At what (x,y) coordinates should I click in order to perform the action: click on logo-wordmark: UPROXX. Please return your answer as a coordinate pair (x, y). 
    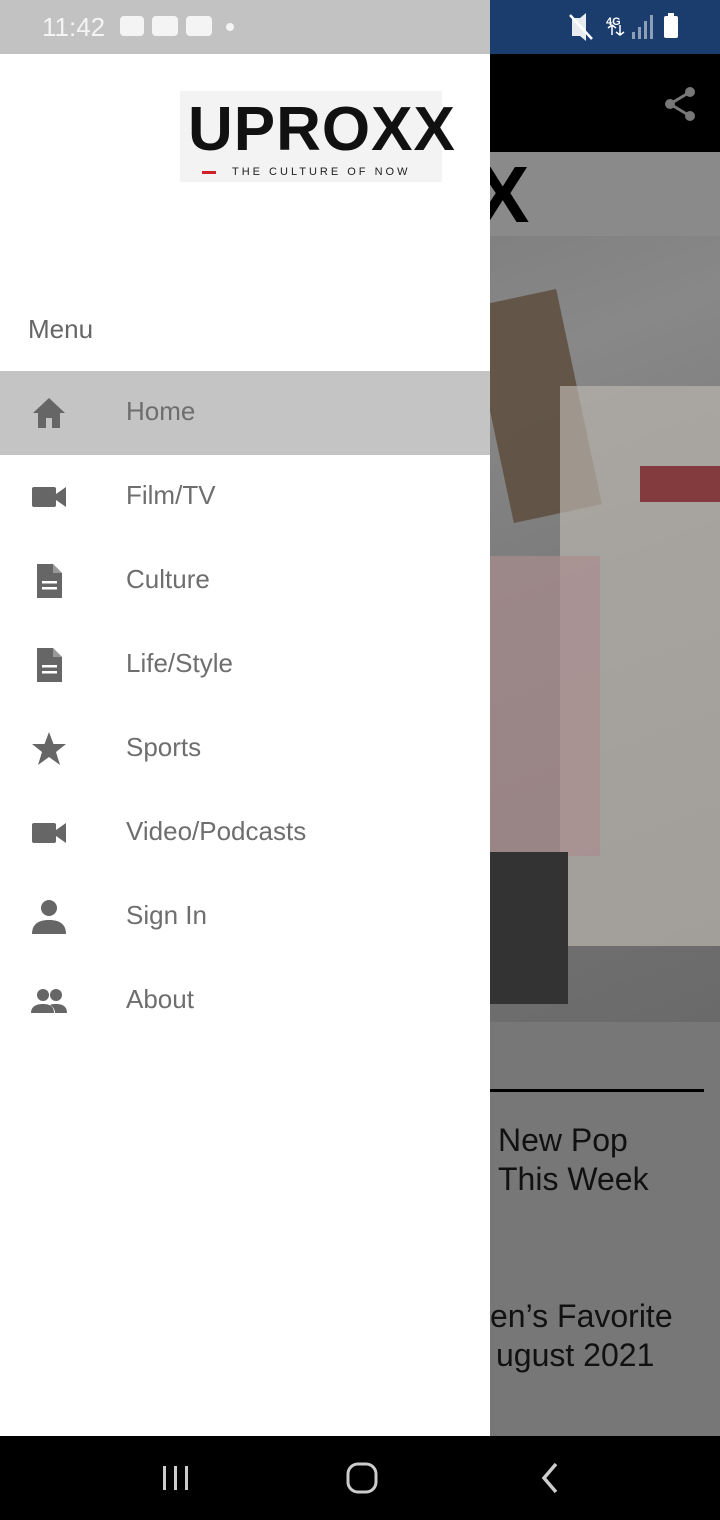
    Looking at the image, I should click on (322, 129).